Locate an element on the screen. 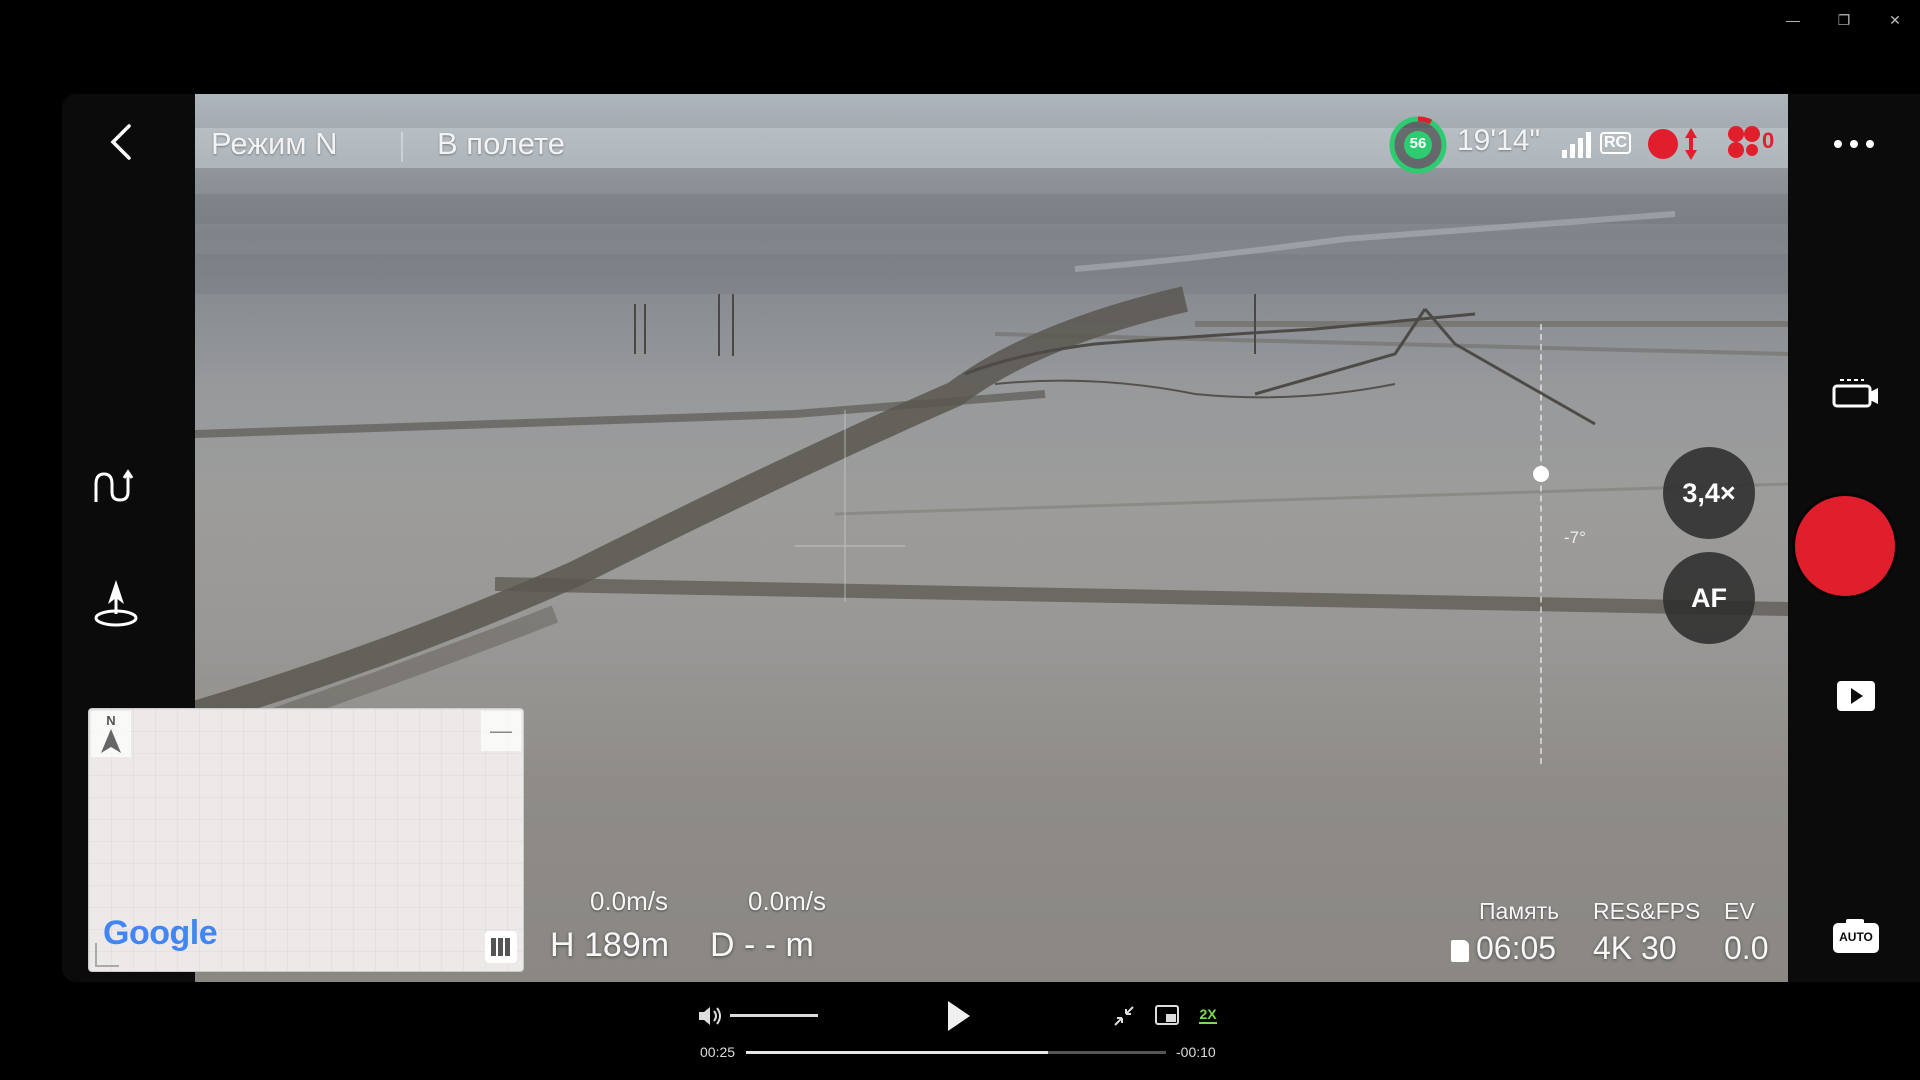  camera-mode-button is located at coordinates (1856, 396).